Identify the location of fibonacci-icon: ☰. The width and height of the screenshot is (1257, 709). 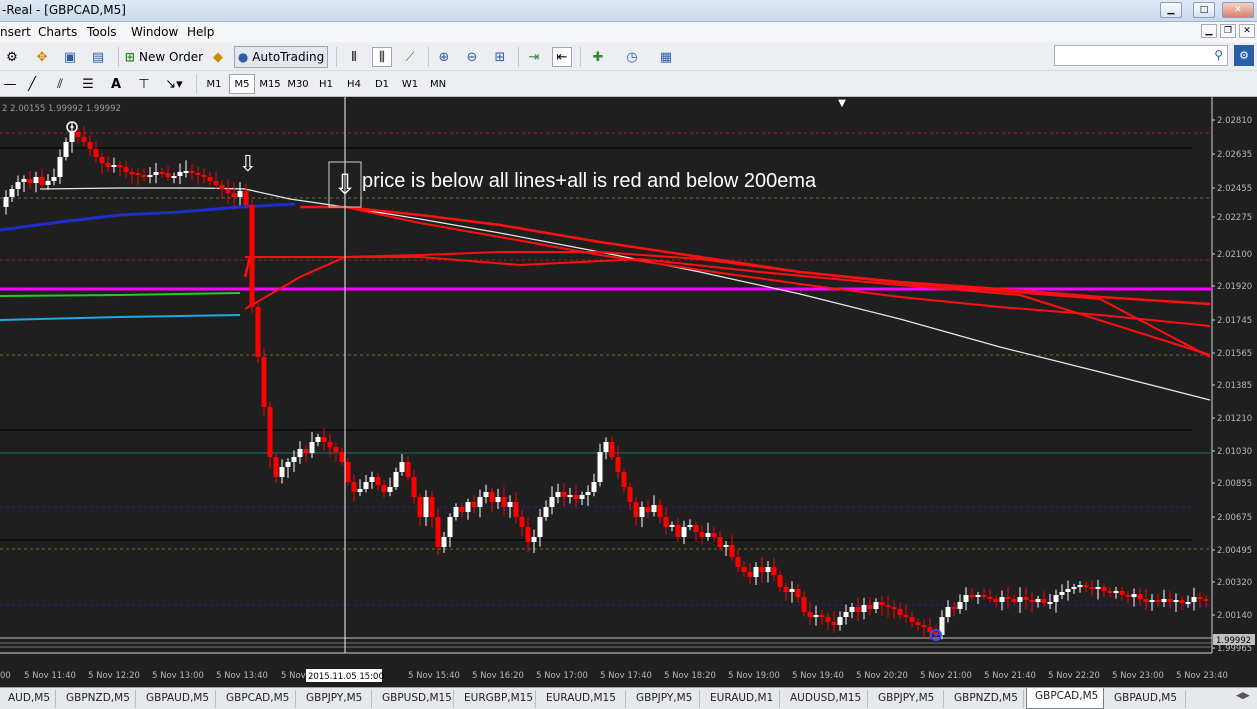
(88, 84).